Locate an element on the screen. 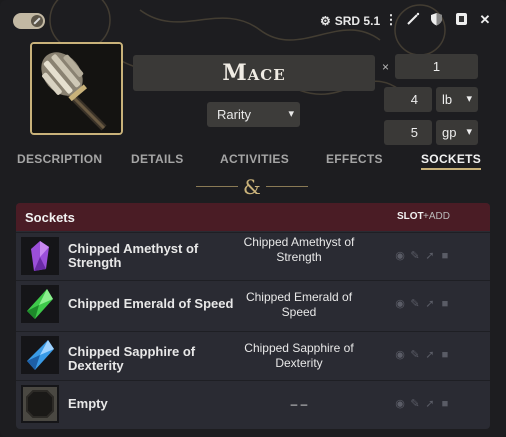 The height and width of the screenshot is (437, 506). socket-description: – – is located at coordinates (299, 404).